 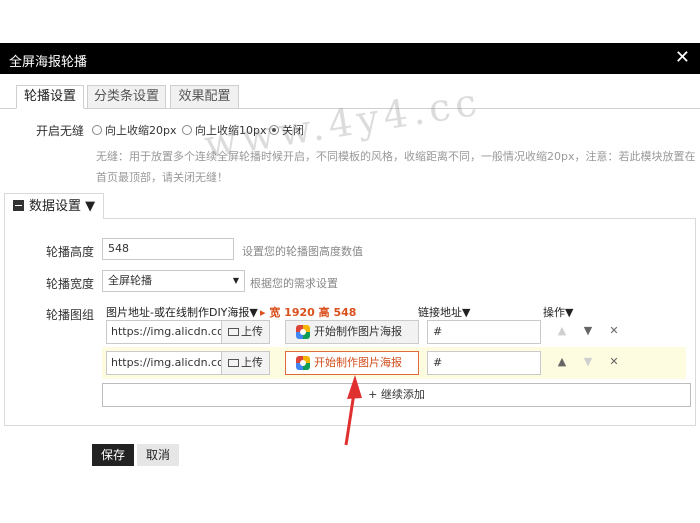 I want to click on radio-off: 关闭, so click(x=286, y=130).